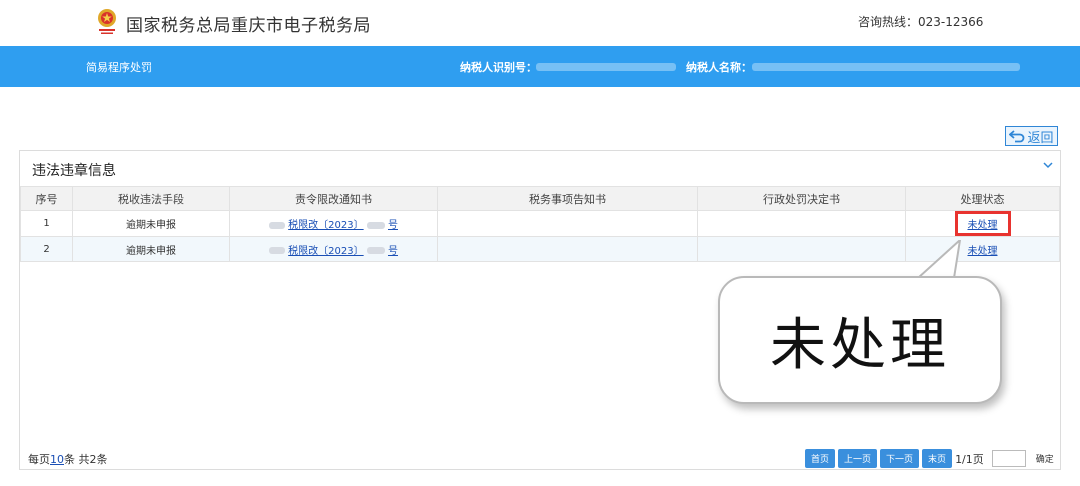 The width and height of the screenshot is (1080, 486). What do you see at coordinates (937, 458) in the screenshot?
I see `last-page-button: 末页` at bounding box center [937, 458].